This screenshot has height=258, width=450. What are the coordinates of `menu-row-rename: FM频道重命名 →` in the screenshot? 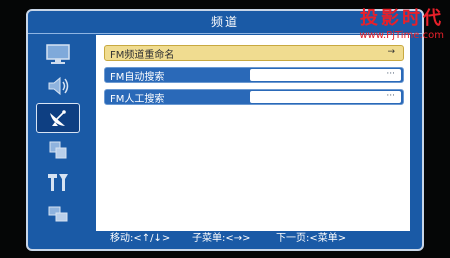 It's located at (254, 53).